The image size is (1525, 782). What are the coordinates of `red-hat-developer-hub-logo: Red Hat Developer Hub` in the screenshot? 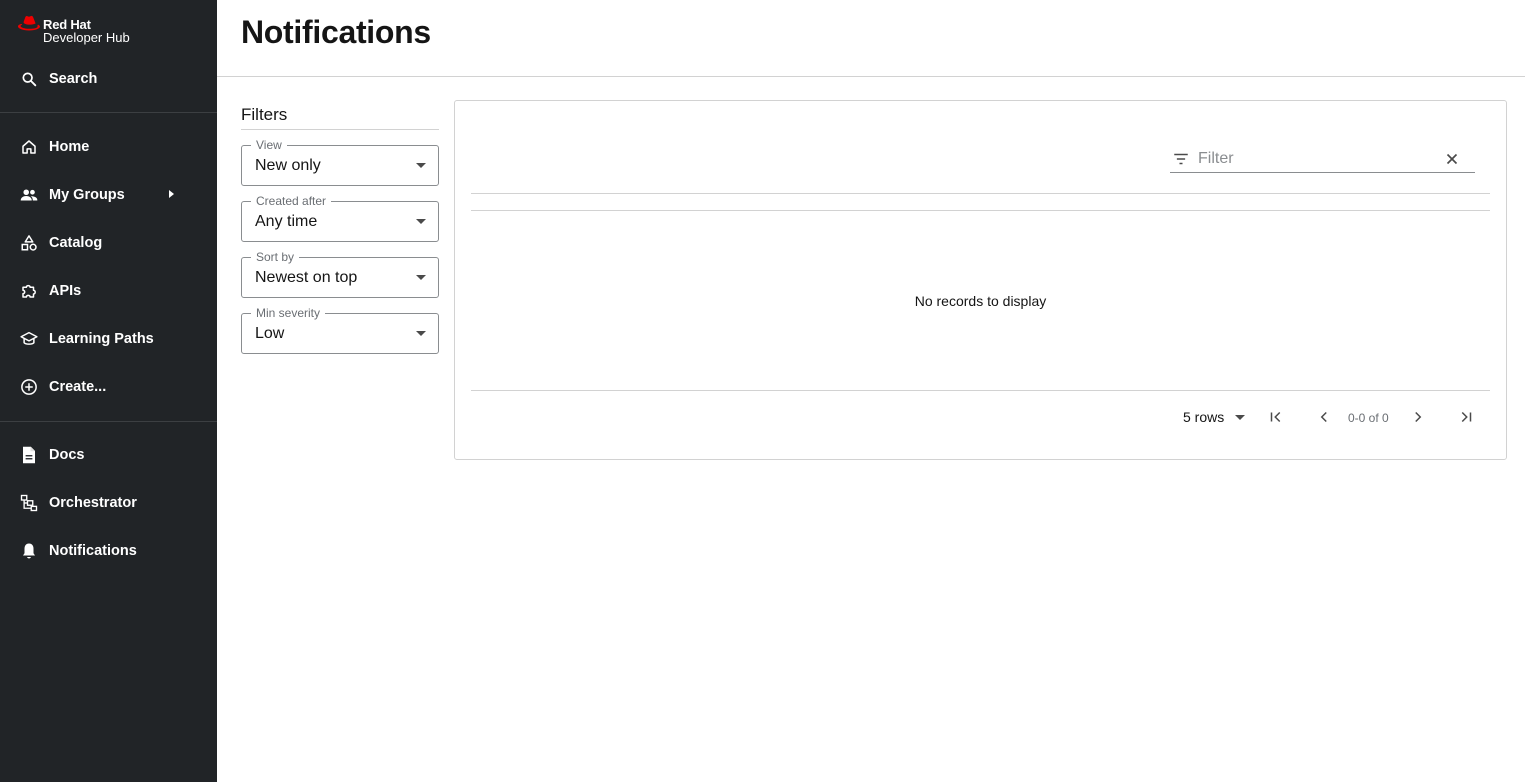 It's located at (88, 30).